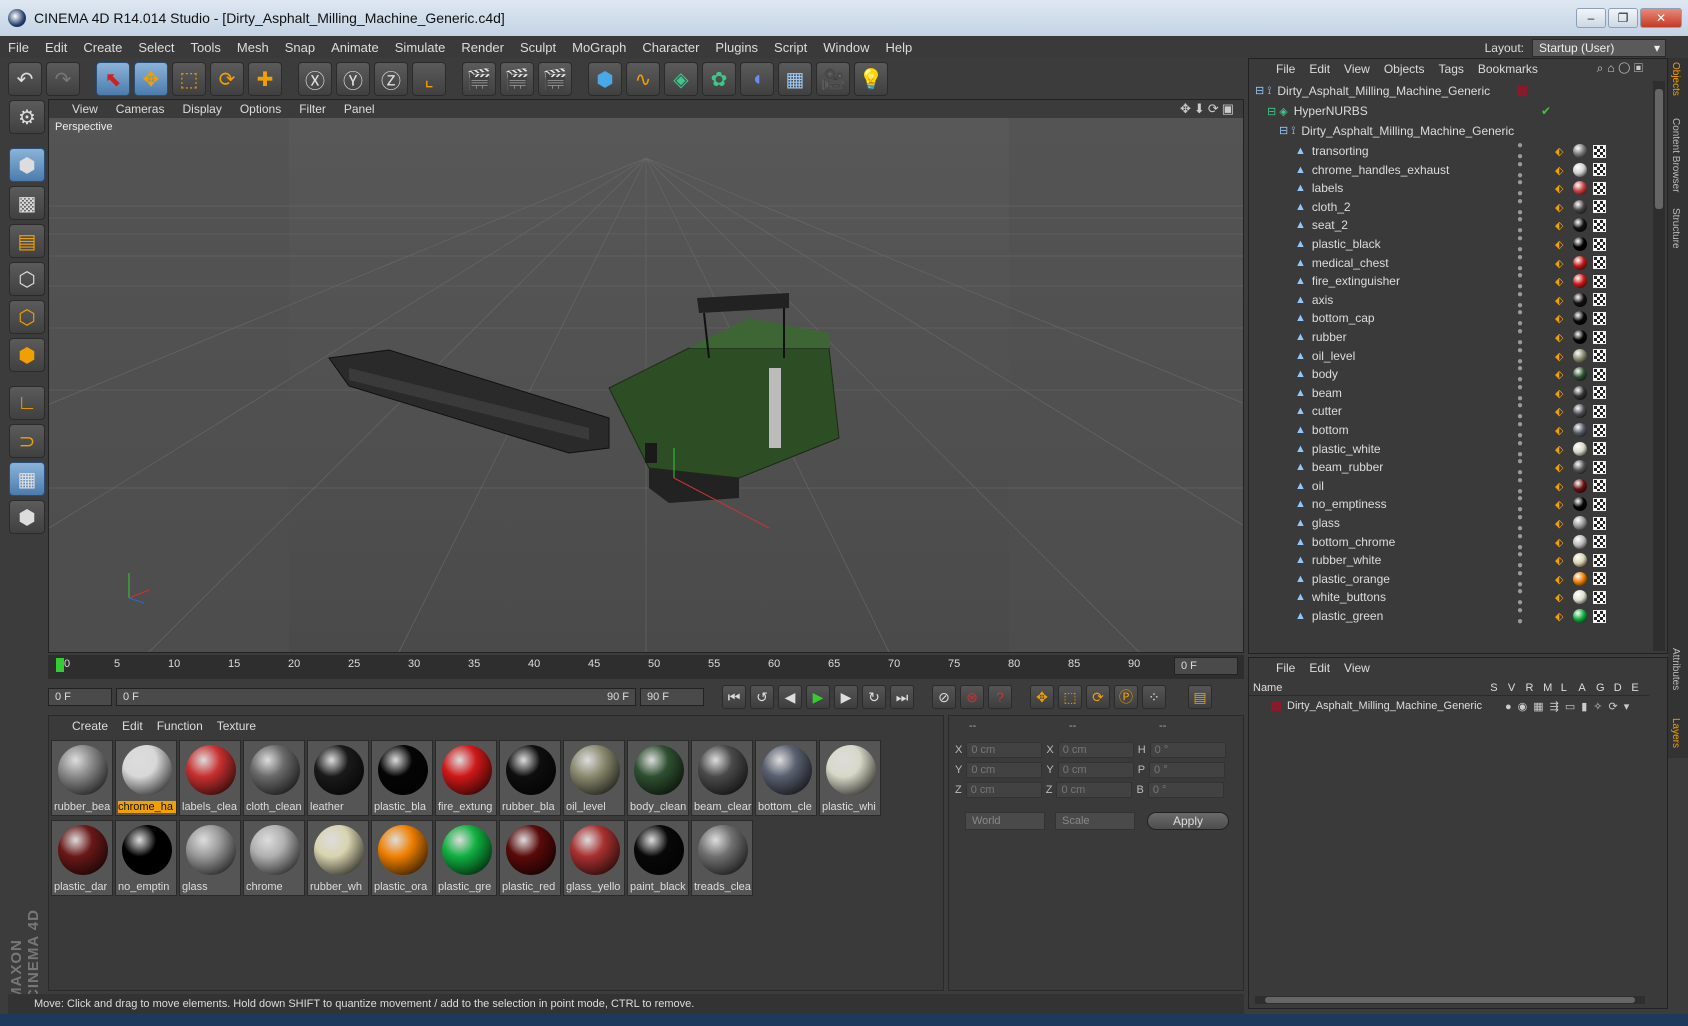 This screenshot has height=1026, width=1688. Describe the element at coordinates (1003, 790) in the screenshot. I see `position-z-field: 0 cm` at that location.